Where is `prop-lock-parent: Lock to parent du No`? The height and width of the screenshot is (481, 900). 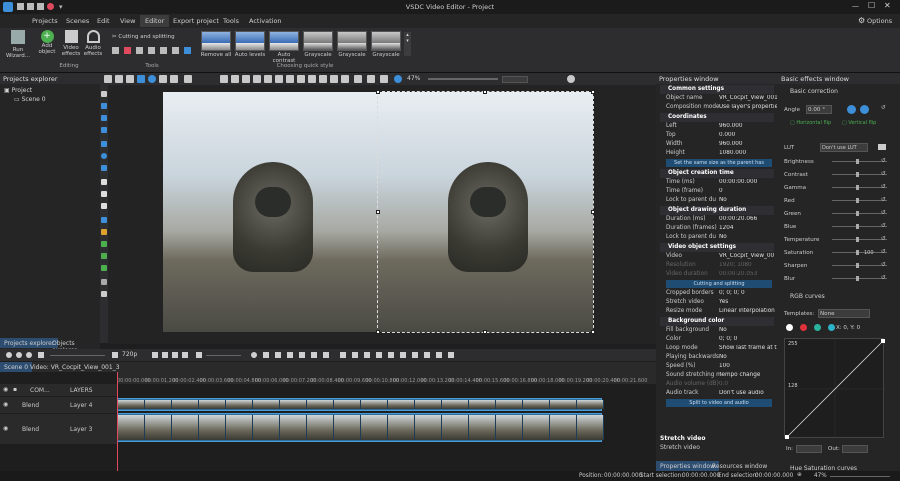 prop-lock-parent: Lock to parent du No is located at coordinates (717, 200).